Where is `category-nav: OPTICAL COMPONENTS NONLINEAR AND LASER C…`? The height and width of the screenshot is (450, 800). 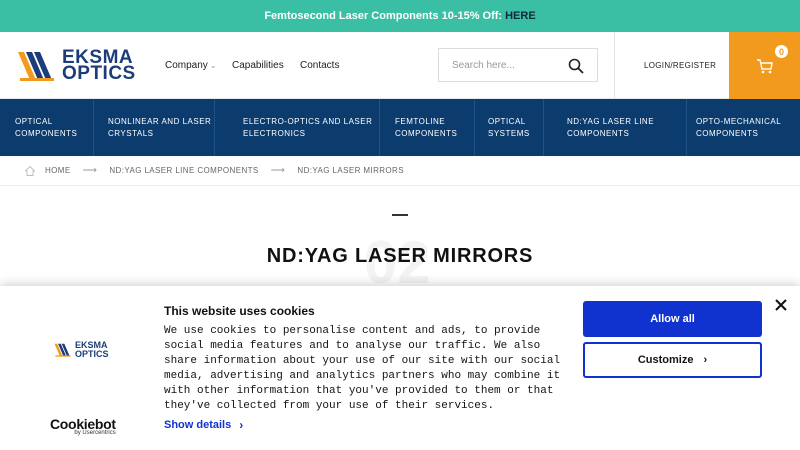
category-nav: OPTICAL COMPONENTS NONLINEAR AND LASER C… is located at coordinates (400, 127).